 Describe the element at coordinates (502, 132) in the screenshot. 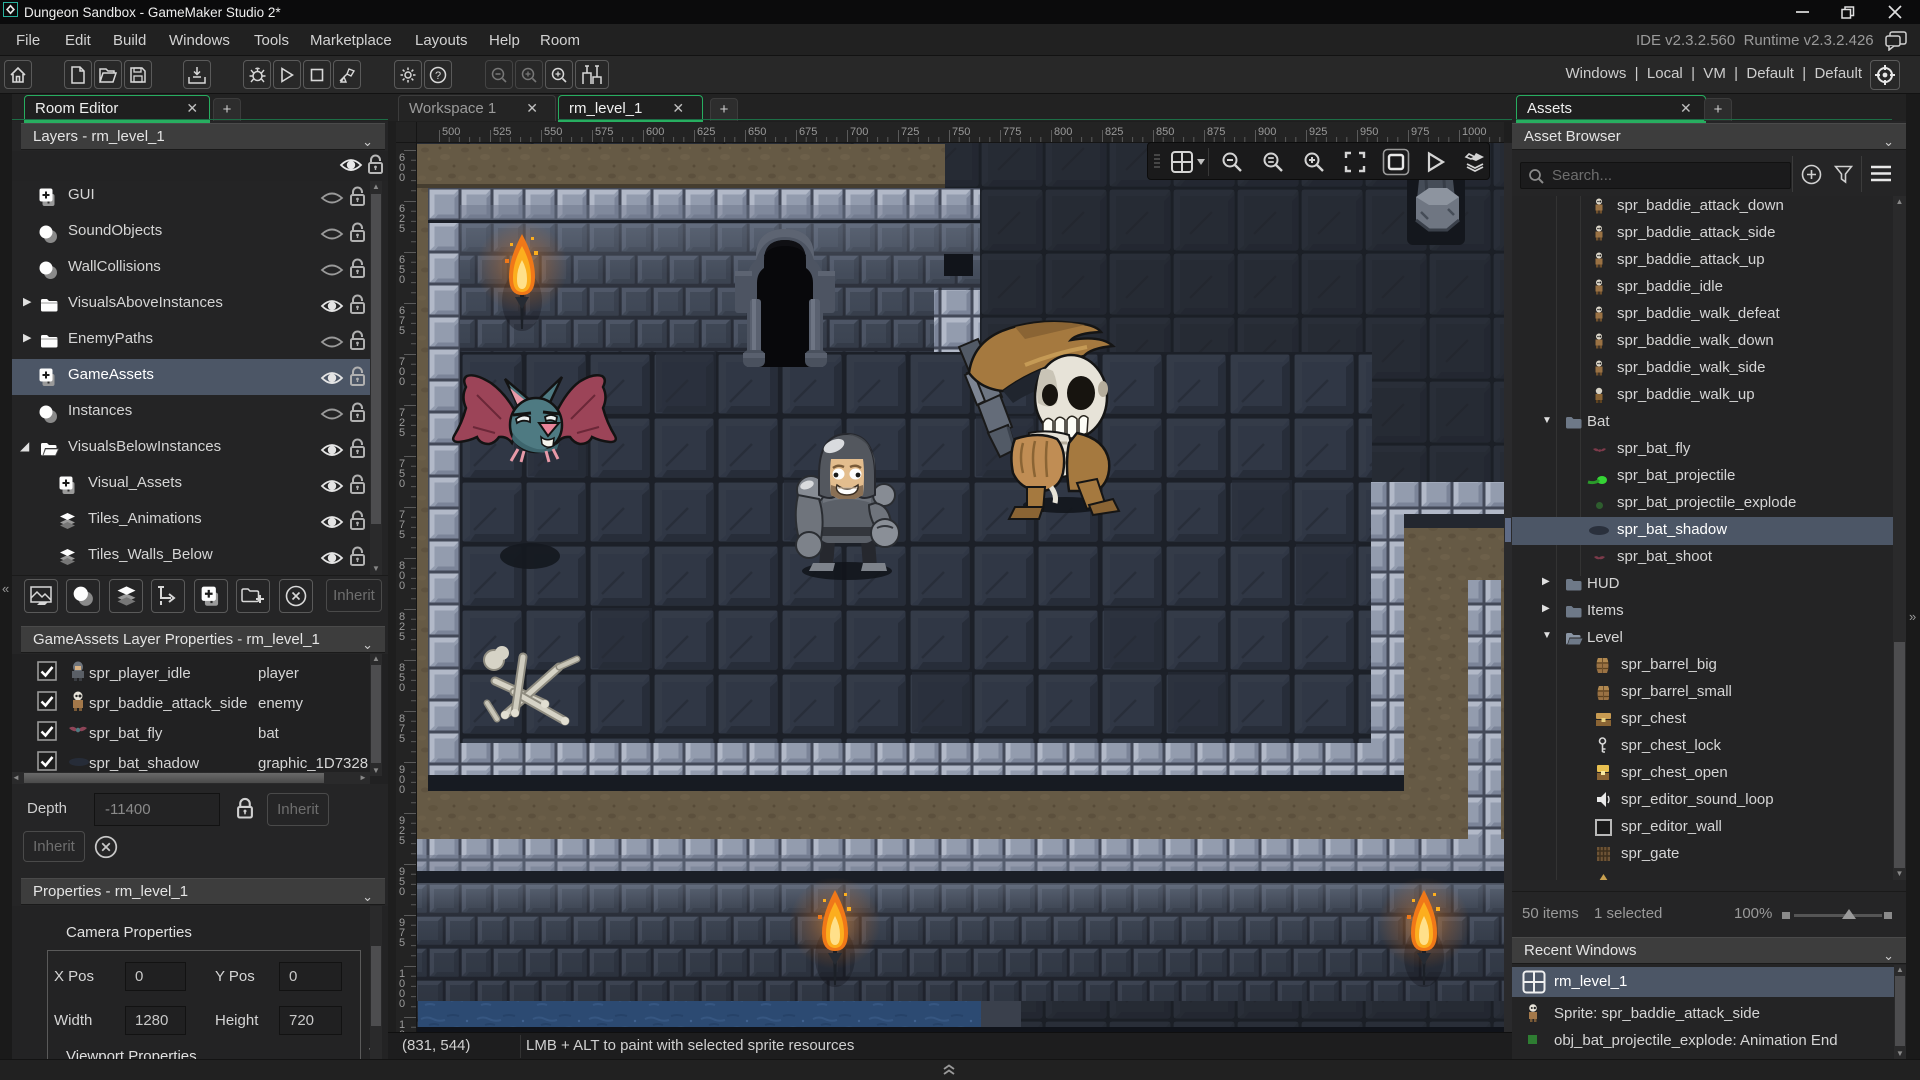

I see `svg-text: 525` at that location.